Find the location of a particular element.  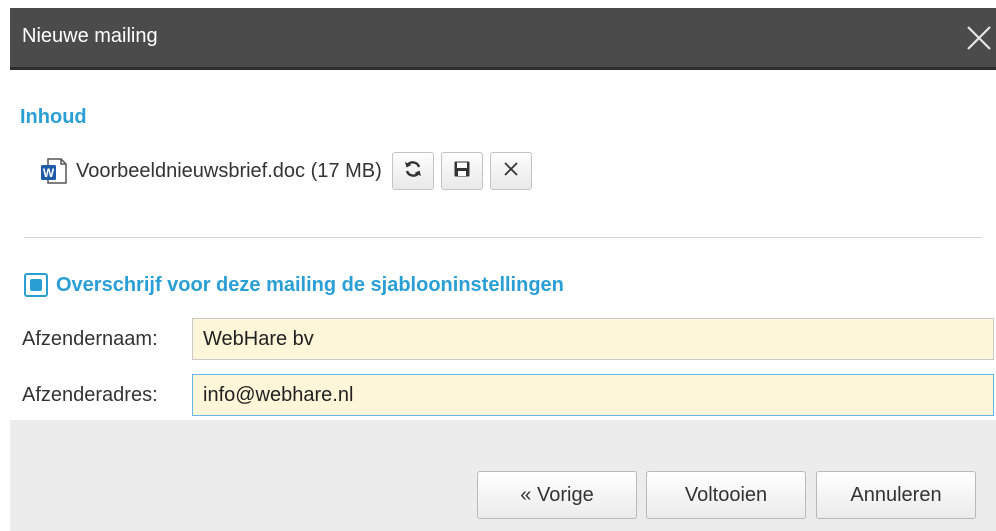

override-template-checkbox is located at coordinates (36, 285).